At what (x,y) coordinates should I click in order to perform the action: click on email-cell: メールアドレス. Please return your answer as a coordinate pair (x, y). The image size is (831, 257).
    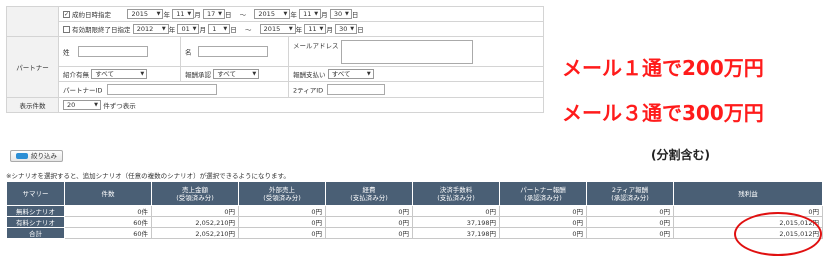
    Looking at the image, I should click on (416, 51).